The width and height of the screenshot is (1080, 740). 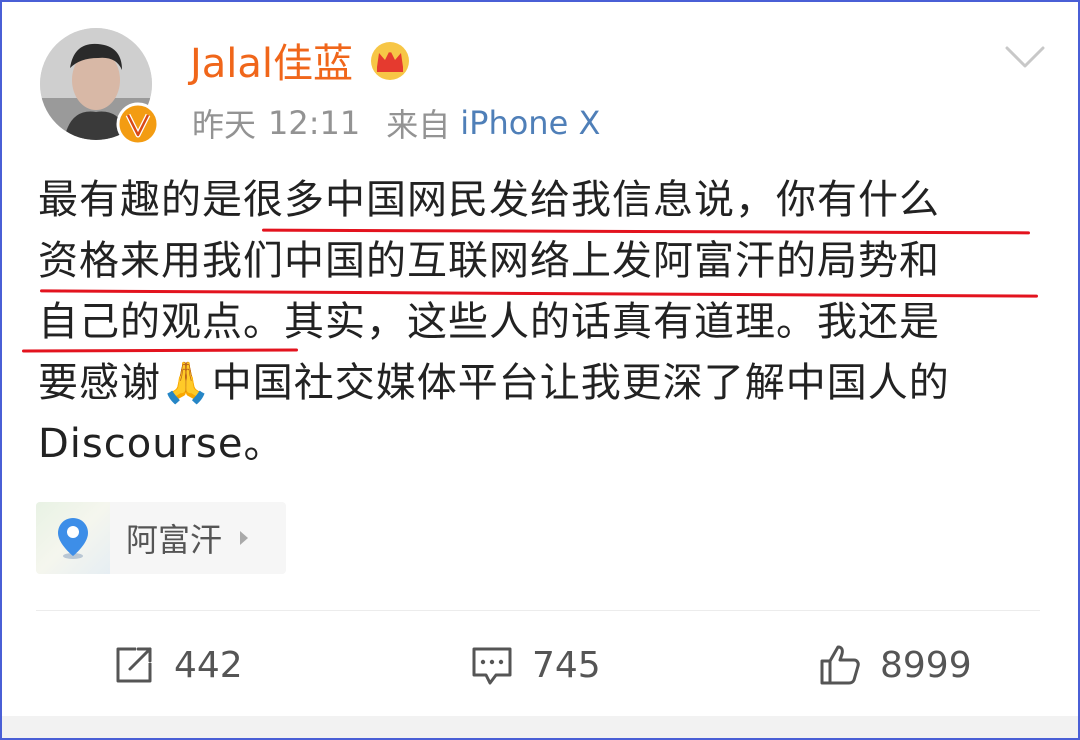 What do you see at coordinates (314, 123) in the screenshot?
I see `post-time: 12:11` at bounding box center [314, 123].